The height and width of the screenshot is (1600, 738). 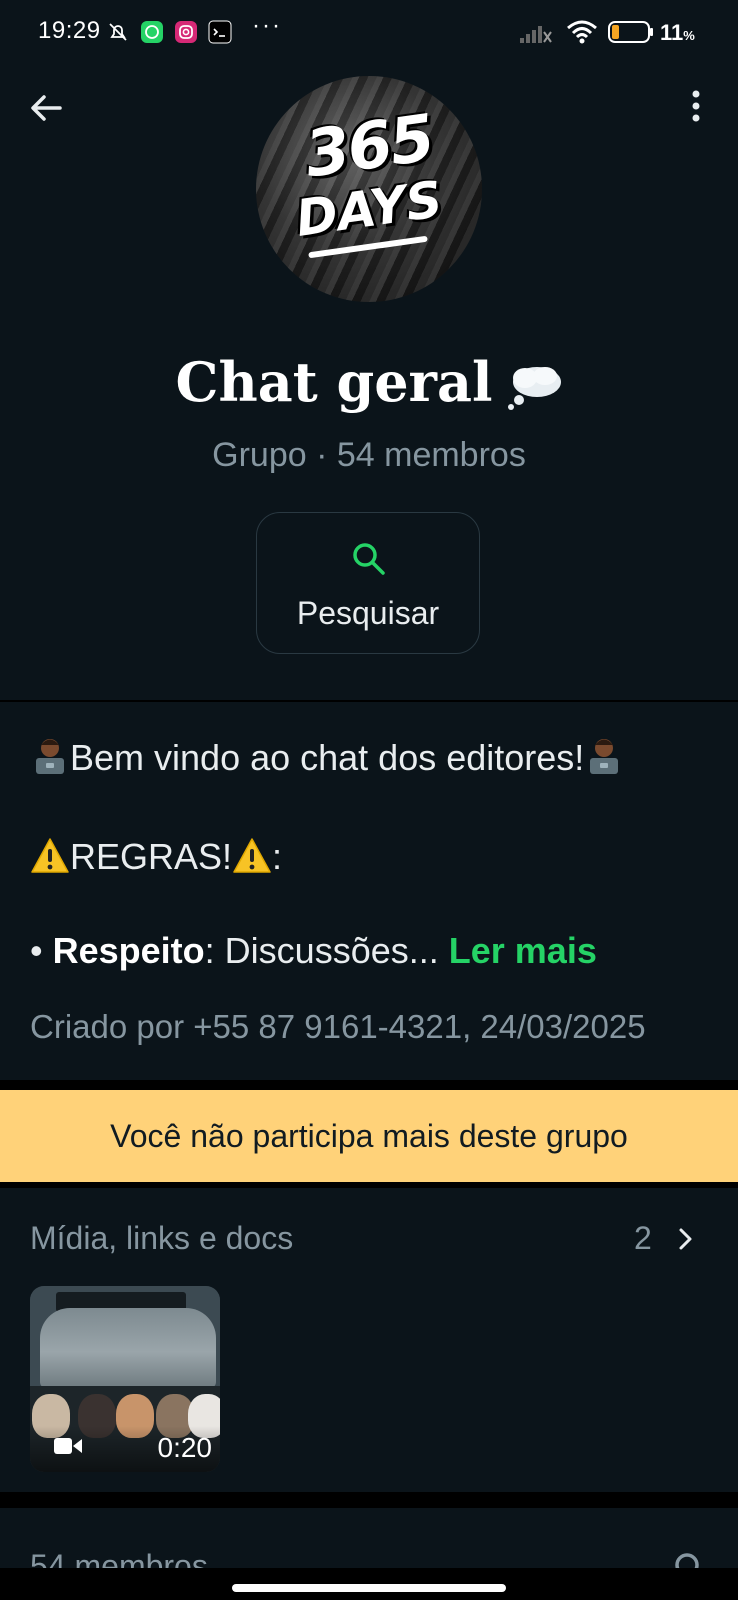 I want to click on home-indicator, so click(x=369, y=1588).